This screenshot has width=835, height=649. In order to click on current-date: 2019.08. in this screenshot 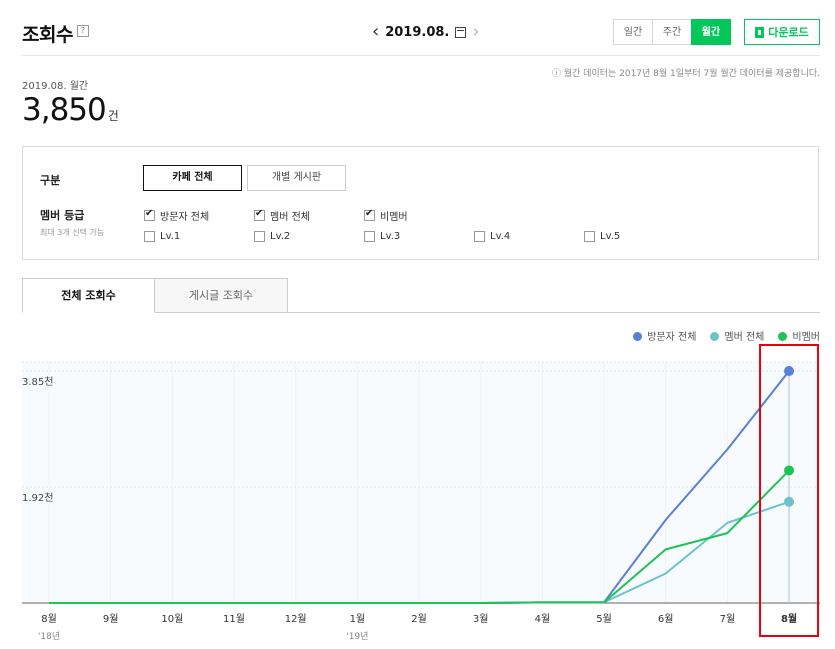, I will do `click(417, 32)`.